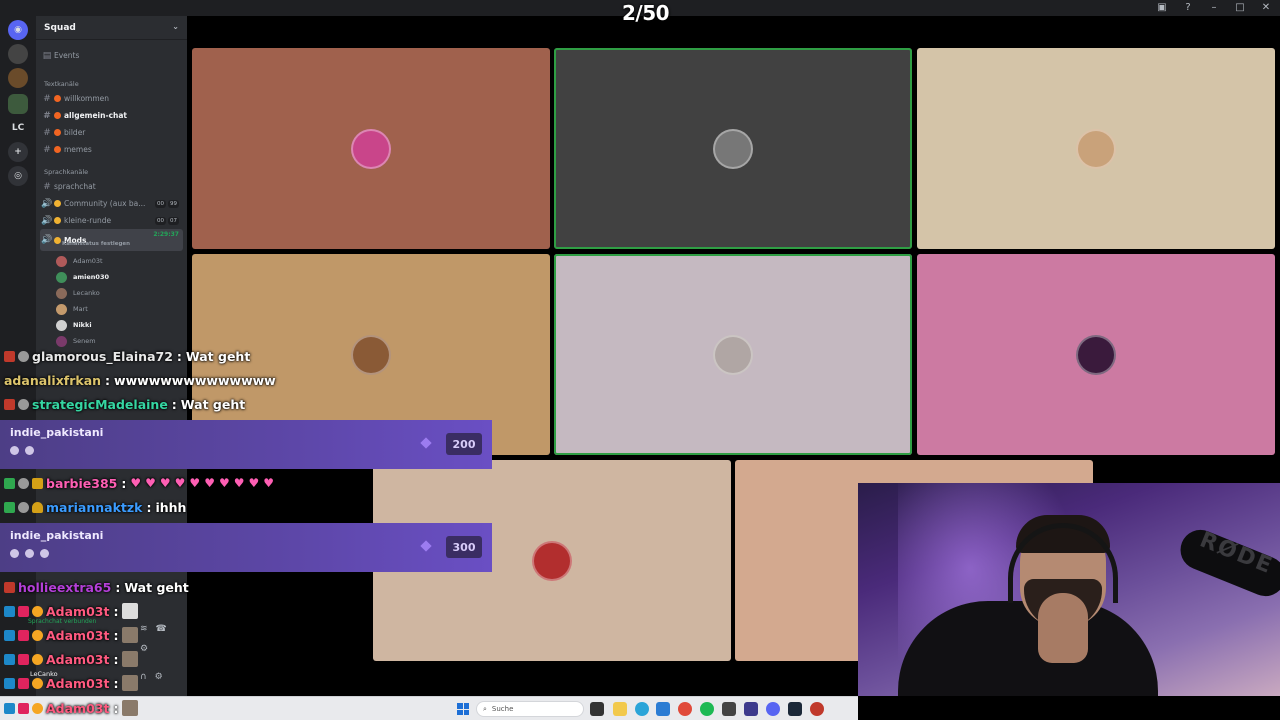 This screenshot has width=1280, height=720. I want to click on windows-start-icon, so click(463, 709).